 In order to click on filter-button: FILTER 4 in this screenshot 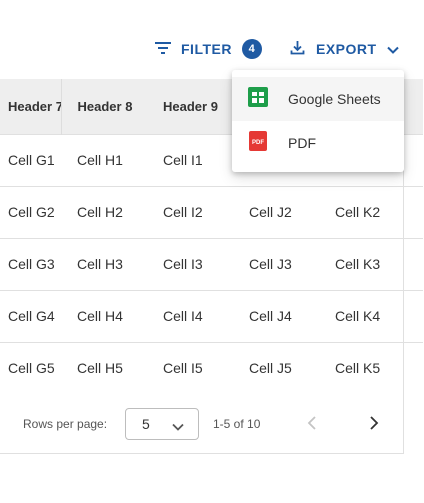, I will do `click(208, 49)`.